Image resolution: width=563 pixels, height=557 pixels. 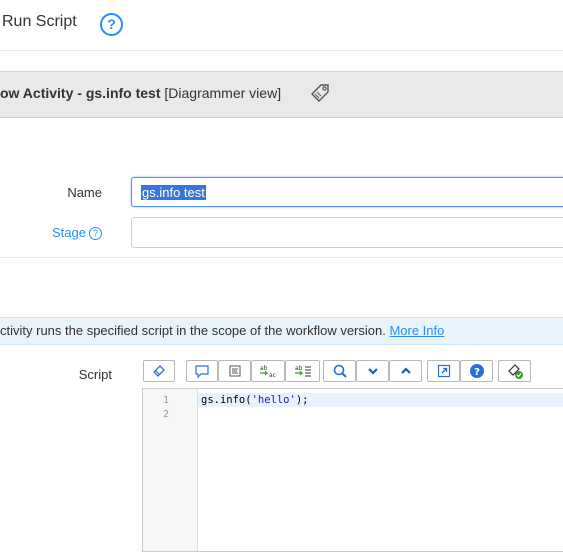 What do you see at coordinates (273, 400) in the screenshot?
I see `code-string: 'hello'` at bounding box center [273, 400].